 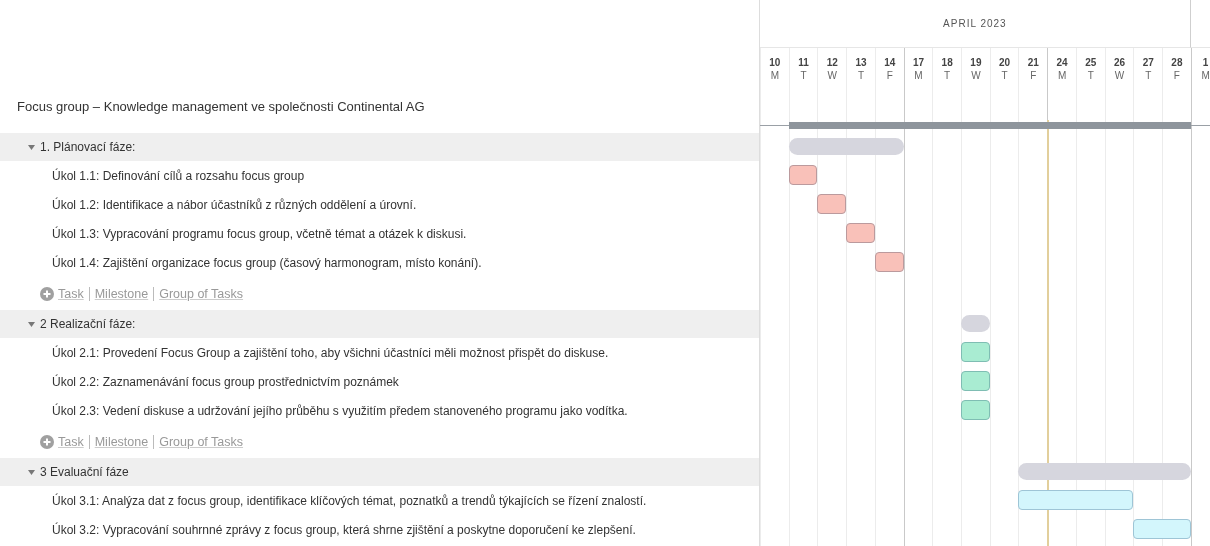 What do you see at coordinates (84, 472) in the screenshot?
I see `group-label: 3 Evaluační fáze` at bounding box center [84, 472].